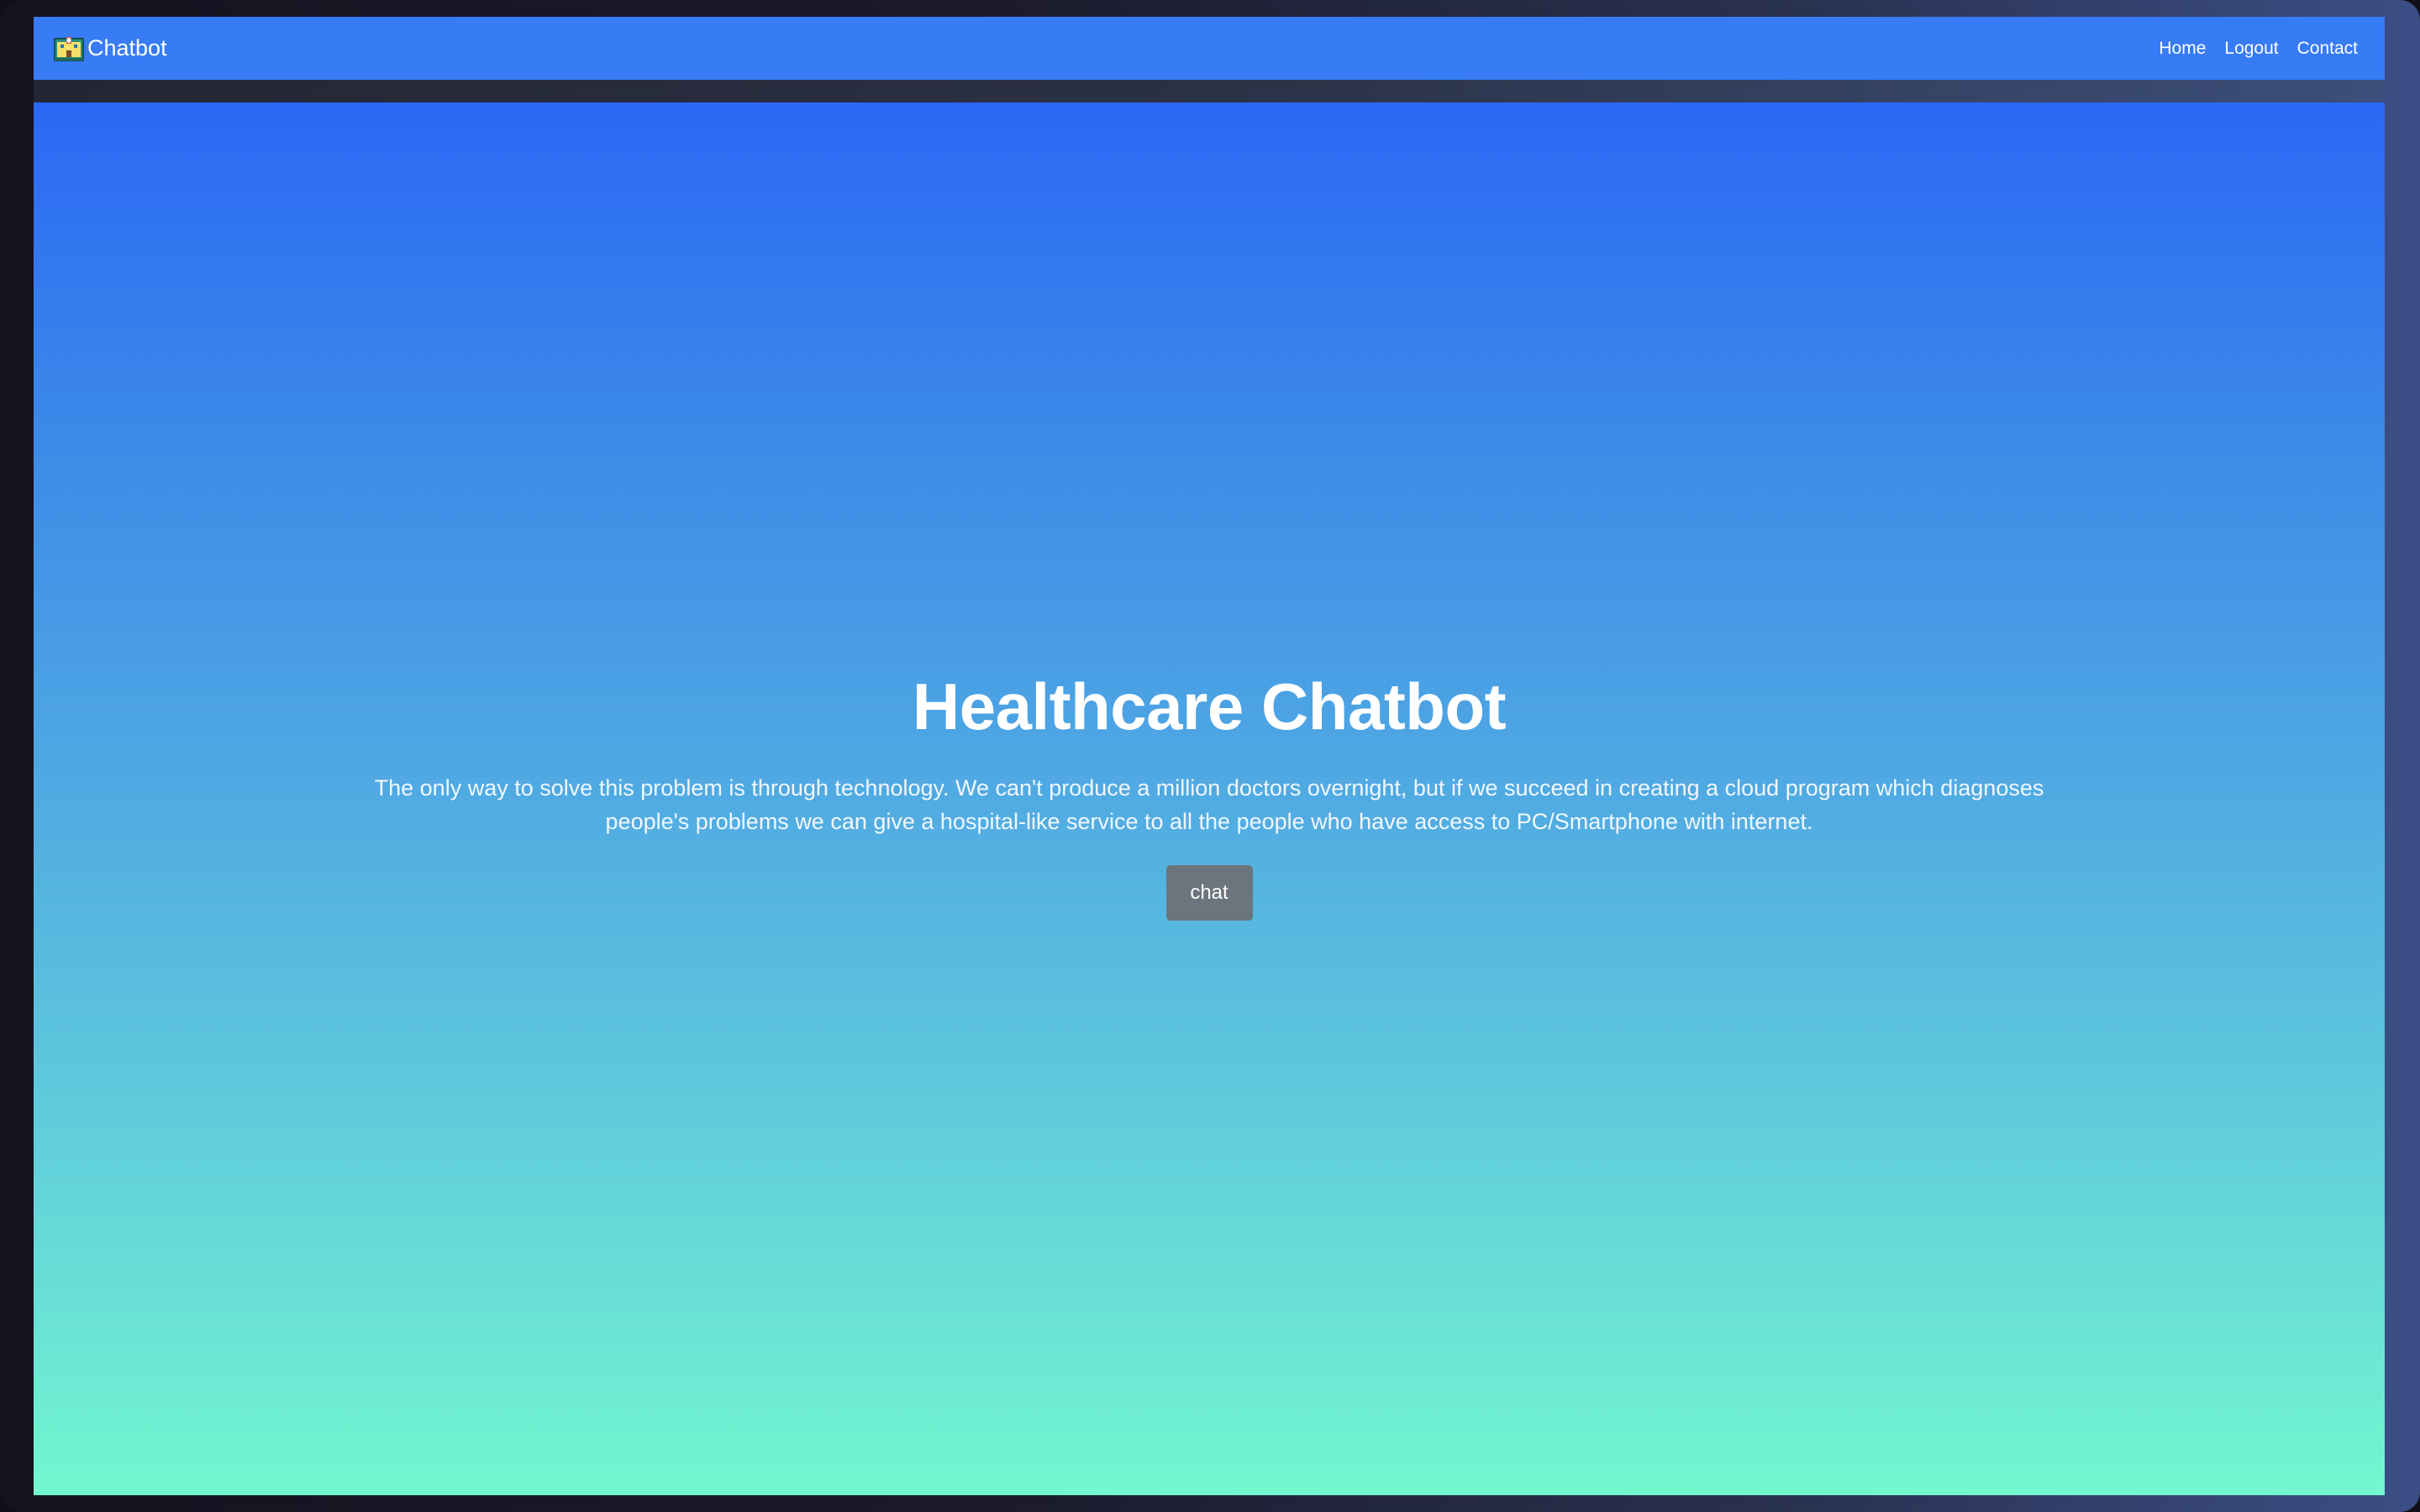  What do you see at coordinates (1209, 893) in the screenshot?
I see `chat-button: chat` at bounding box center [1209, 893].